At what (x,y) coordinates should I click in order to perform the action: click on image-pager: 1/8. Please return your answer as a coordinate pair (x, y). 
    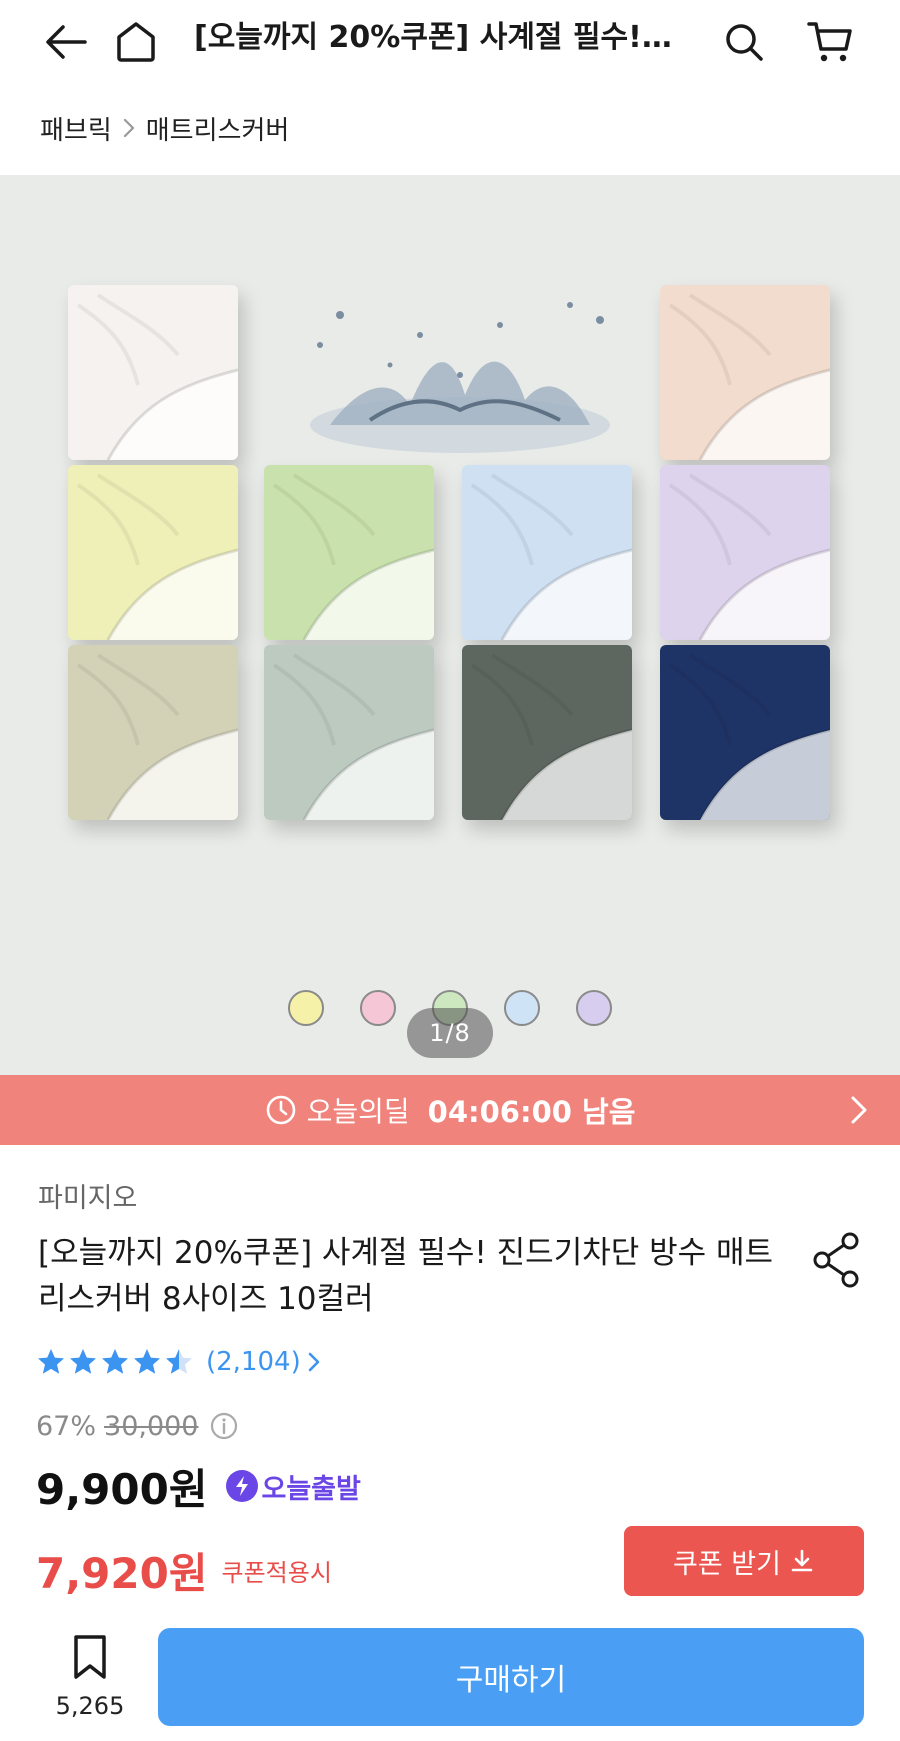
    Looking at the image, I should click on (450, 1033).